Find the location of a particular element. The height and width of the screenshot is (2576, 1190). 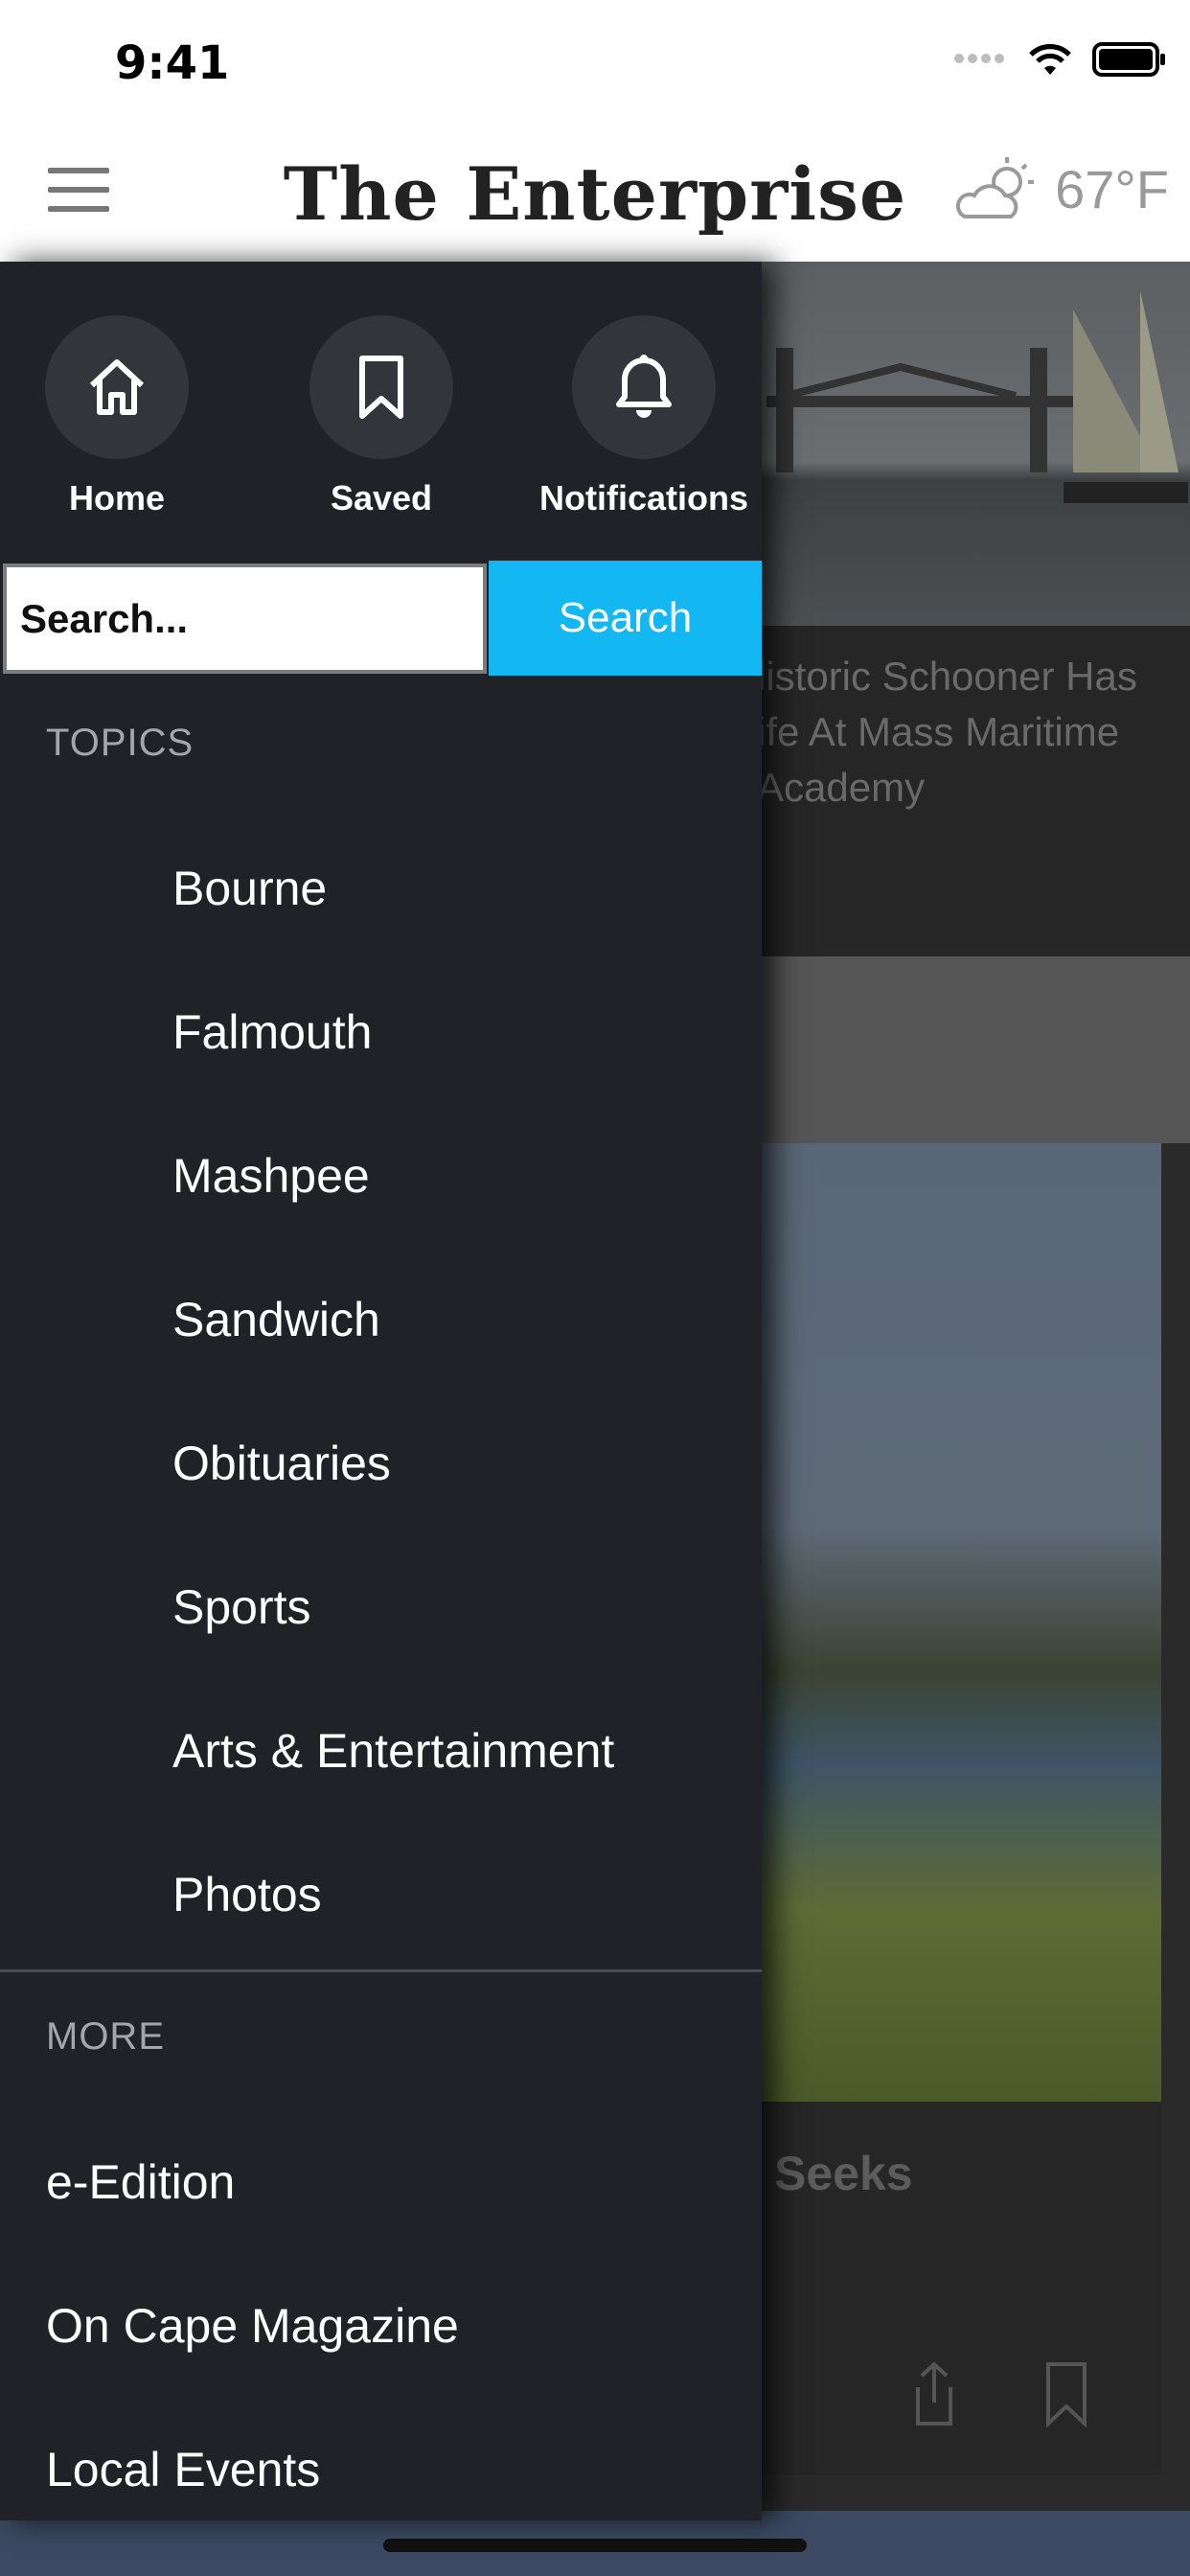

weather-widget: 67°F is located at coordinates (1061, 188).